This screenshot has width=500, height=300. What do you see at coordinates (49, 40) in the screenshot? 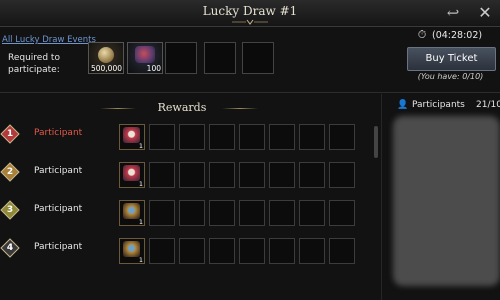
I see `all-events-link: All Lucky Draw Events` at bounding box center [49, 40].